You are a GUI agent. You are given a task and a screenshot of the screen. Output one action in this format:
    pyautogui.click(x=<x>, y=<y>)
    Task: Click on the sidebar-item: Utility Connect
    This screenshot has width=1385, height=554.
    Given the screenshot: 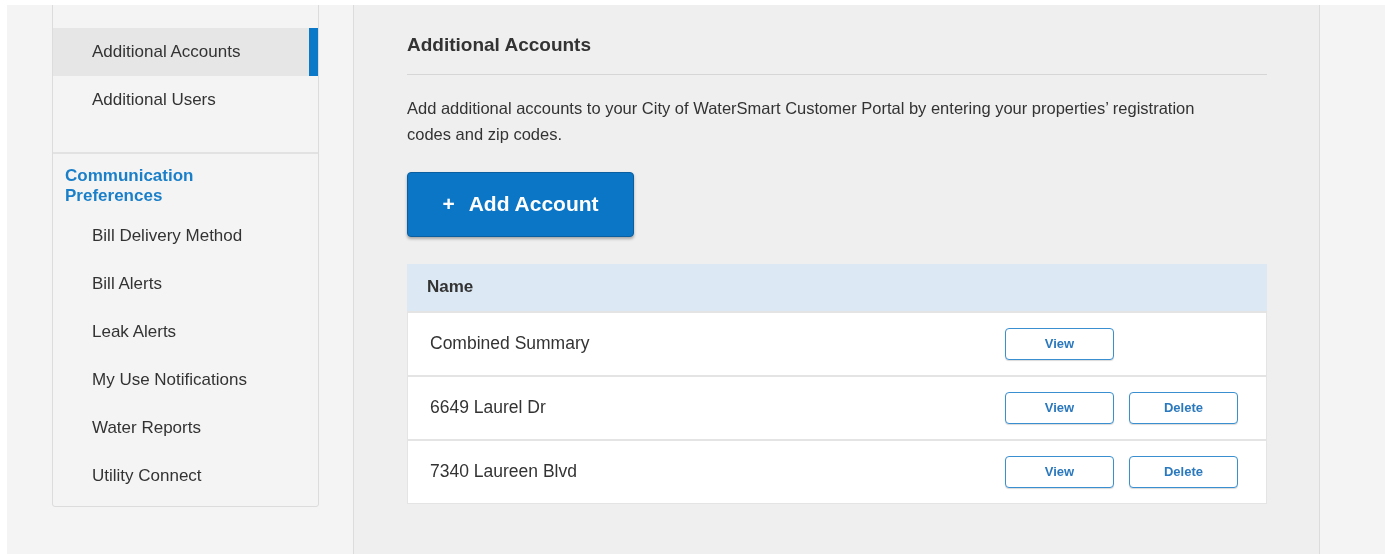 What is the action you would take?
    pyautogui.click(x=185, y=476)
    